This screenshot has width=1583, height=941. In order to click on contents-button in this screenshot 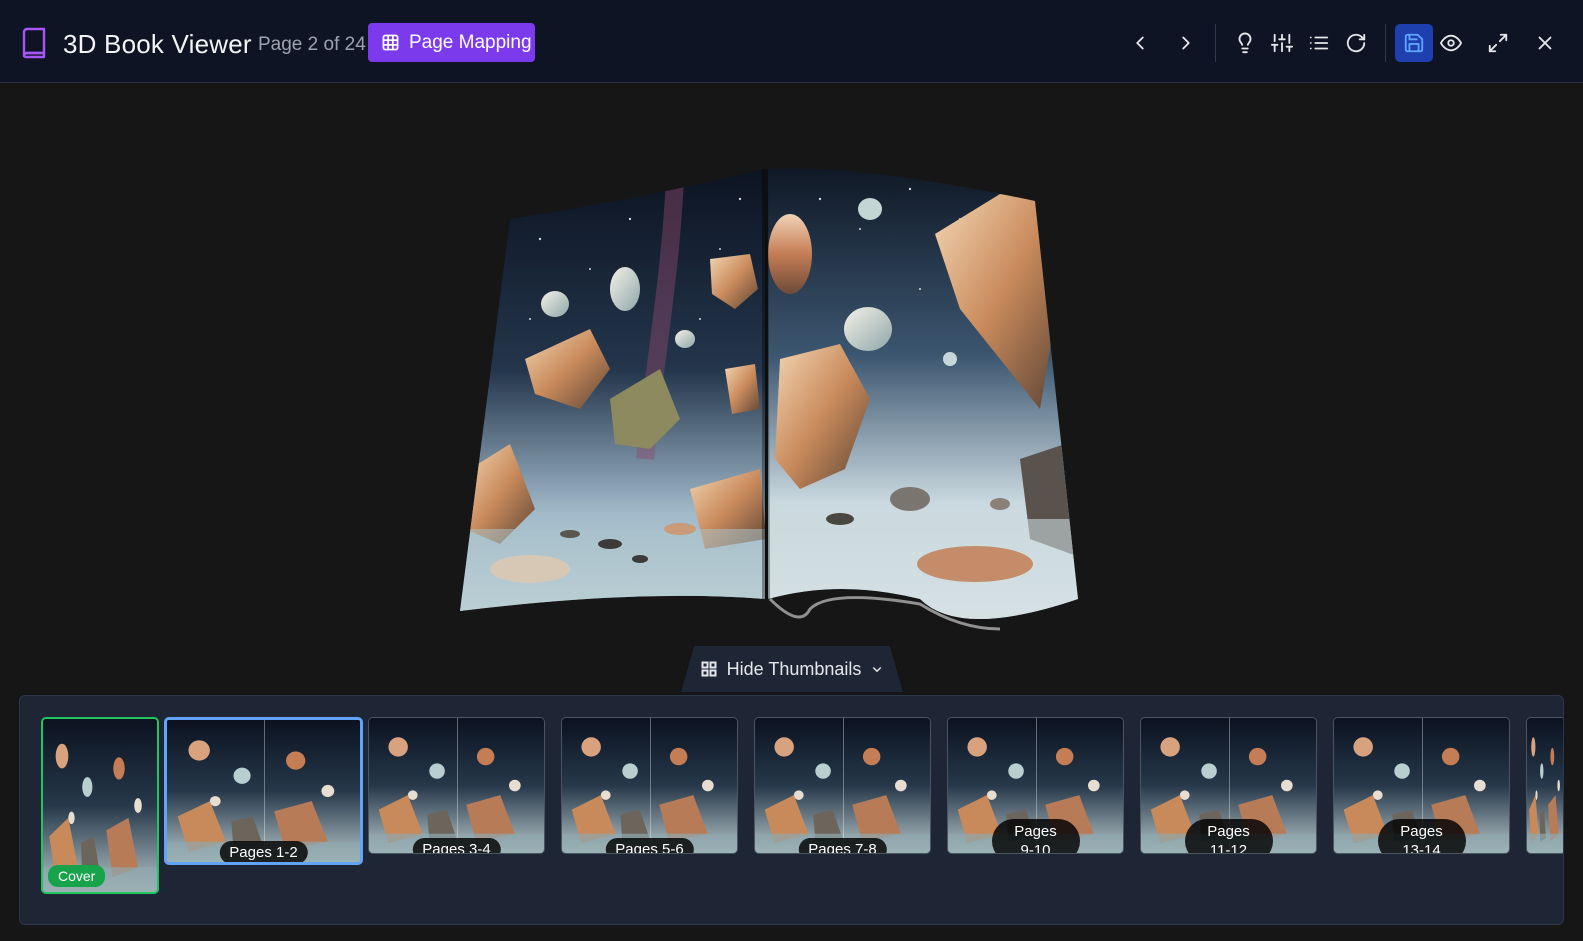, I will do `click(1319, 43)`.